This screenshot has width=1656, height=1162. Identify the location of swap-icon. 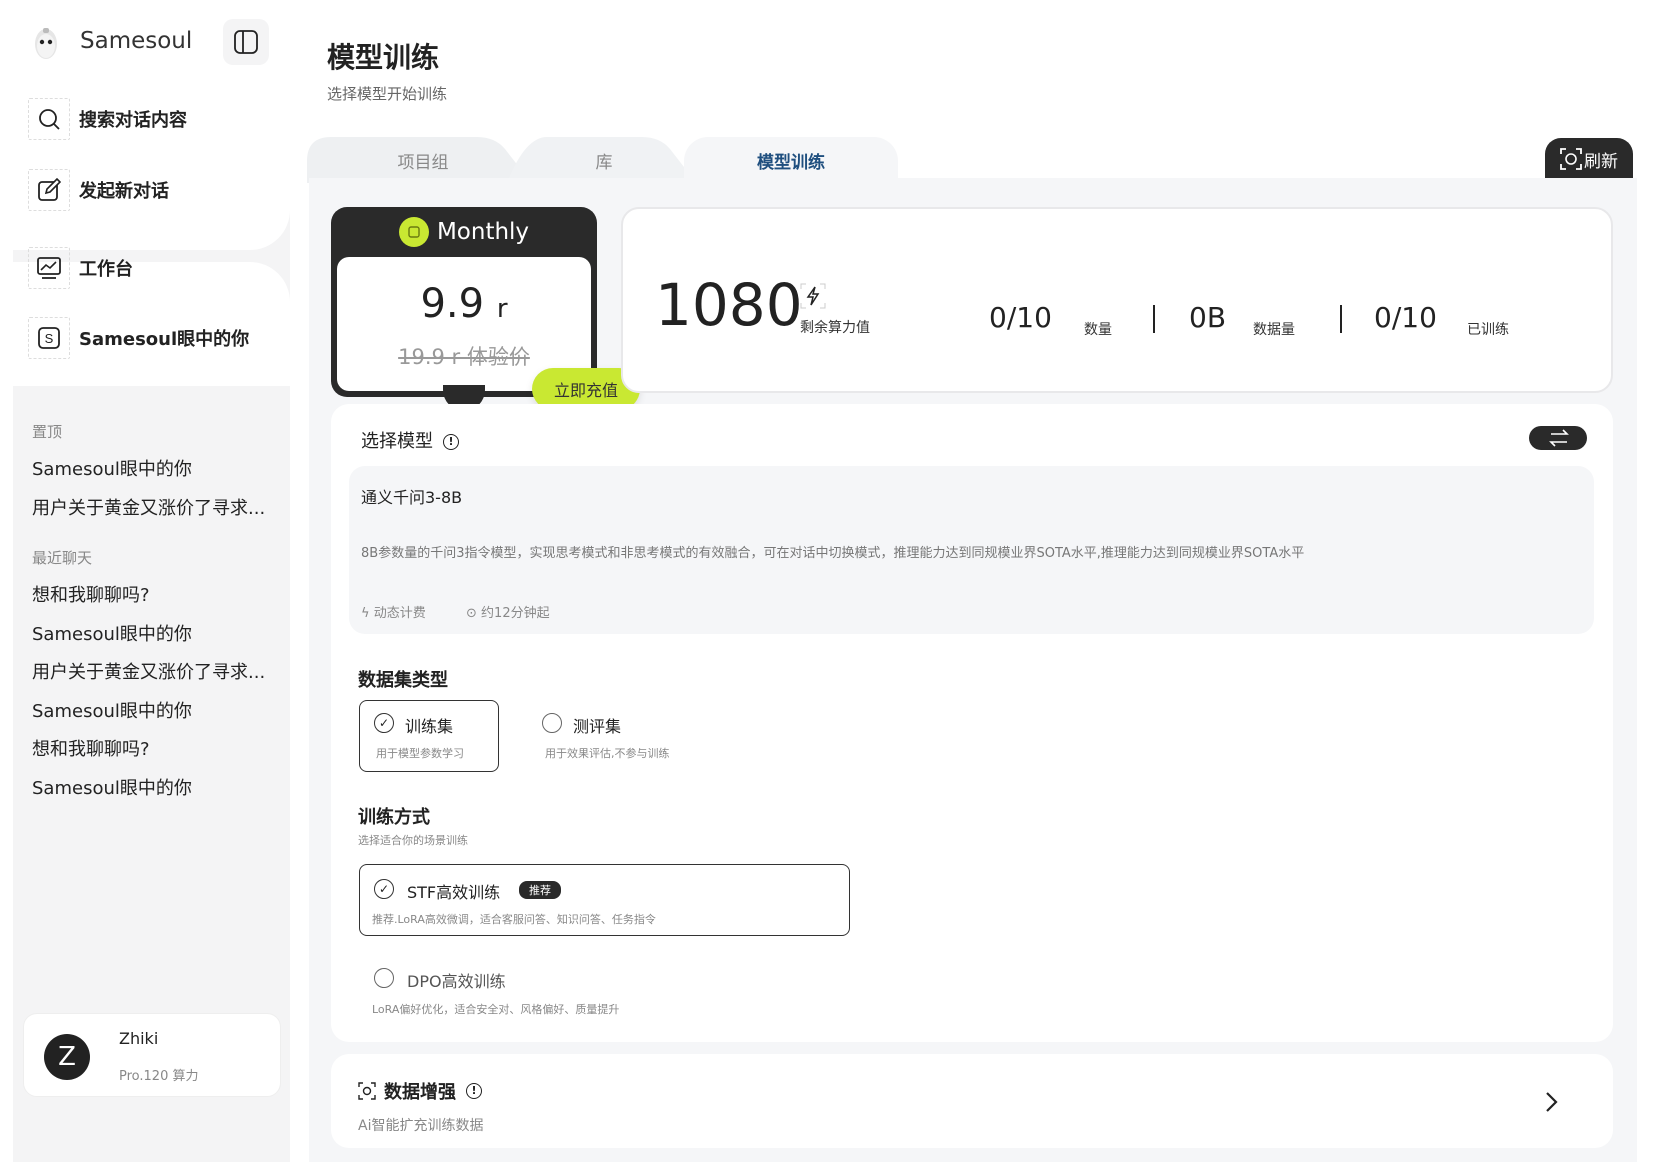
(1559, 438).